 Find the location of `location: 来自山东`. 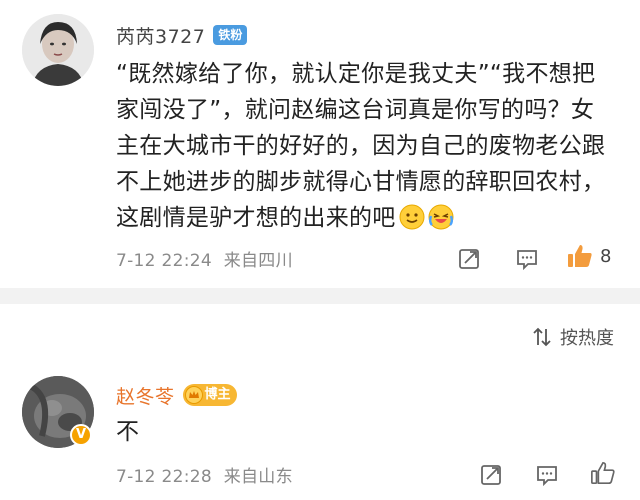

location: 来自山东 is located at coordinates (258, 477).